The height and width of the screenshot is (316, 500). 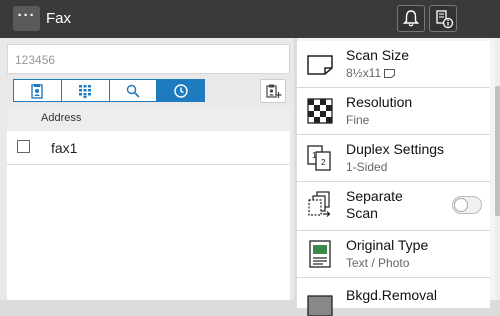 I want to click on separate-scan-toggle, so click(x=467, y=205).